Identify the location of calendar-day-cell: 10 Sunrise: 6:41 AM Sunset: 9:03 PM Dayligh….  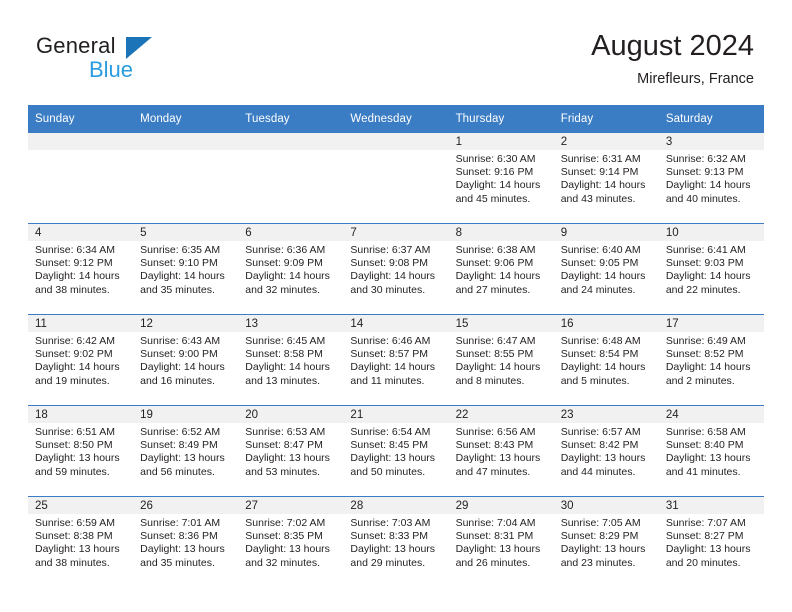
(711, 269).